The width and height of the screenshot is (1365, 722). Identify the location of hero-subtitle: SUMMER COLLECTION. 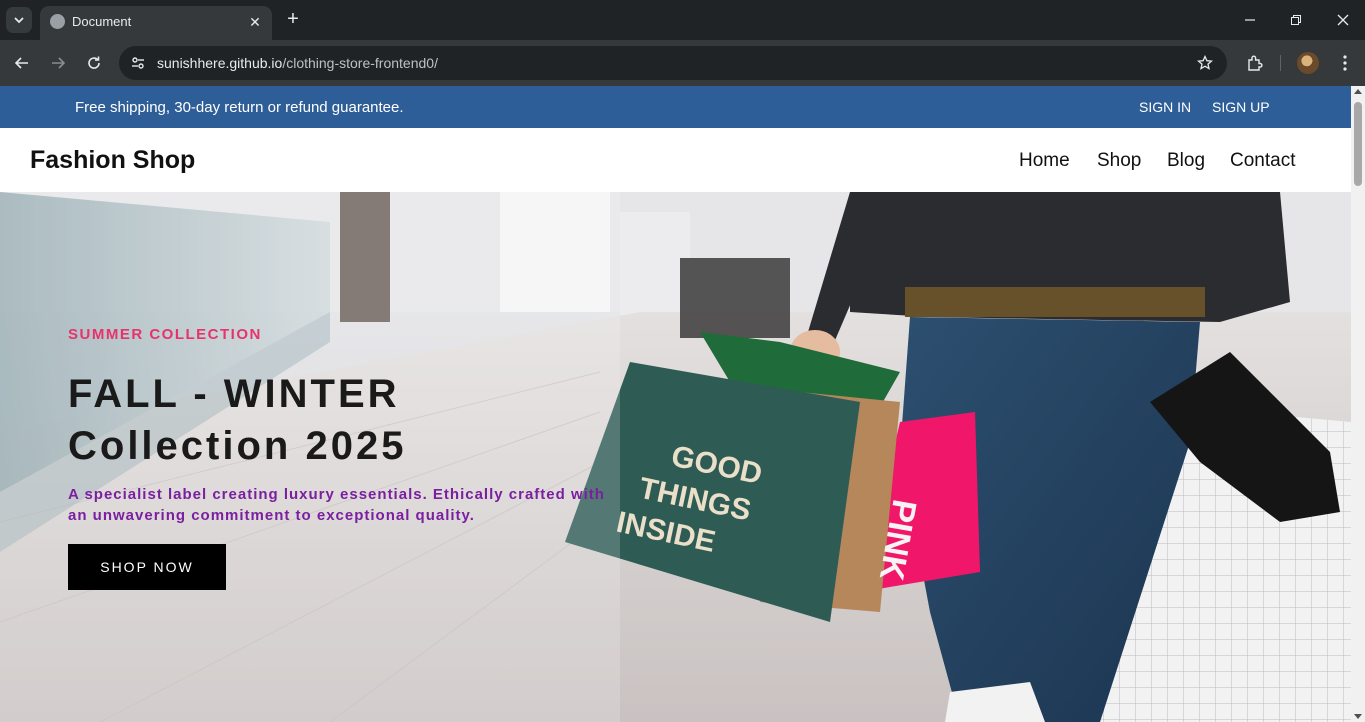
(165, 334).